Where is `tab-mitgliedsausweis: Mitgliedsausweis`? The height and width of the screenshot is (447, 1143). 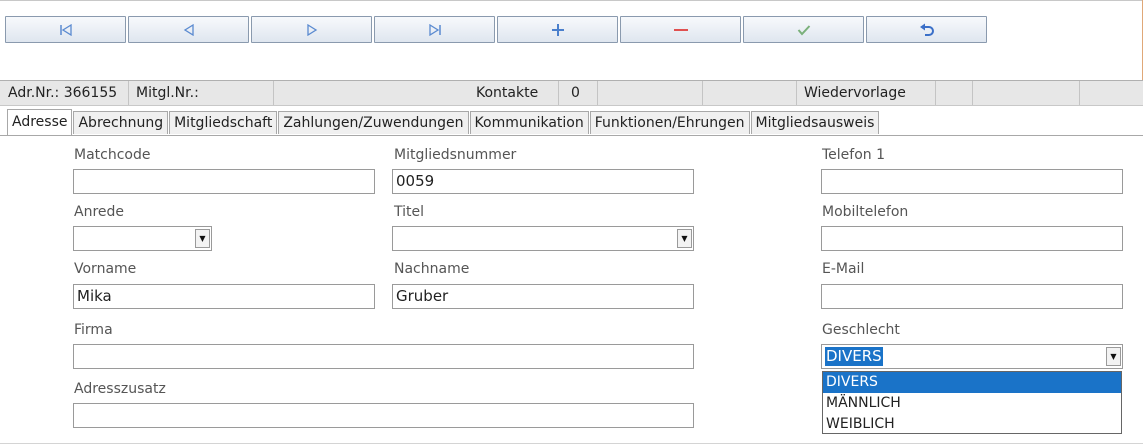
tab-mitgliedsausweis: Mitgliedsausweis is located at coordinates (815, 122).